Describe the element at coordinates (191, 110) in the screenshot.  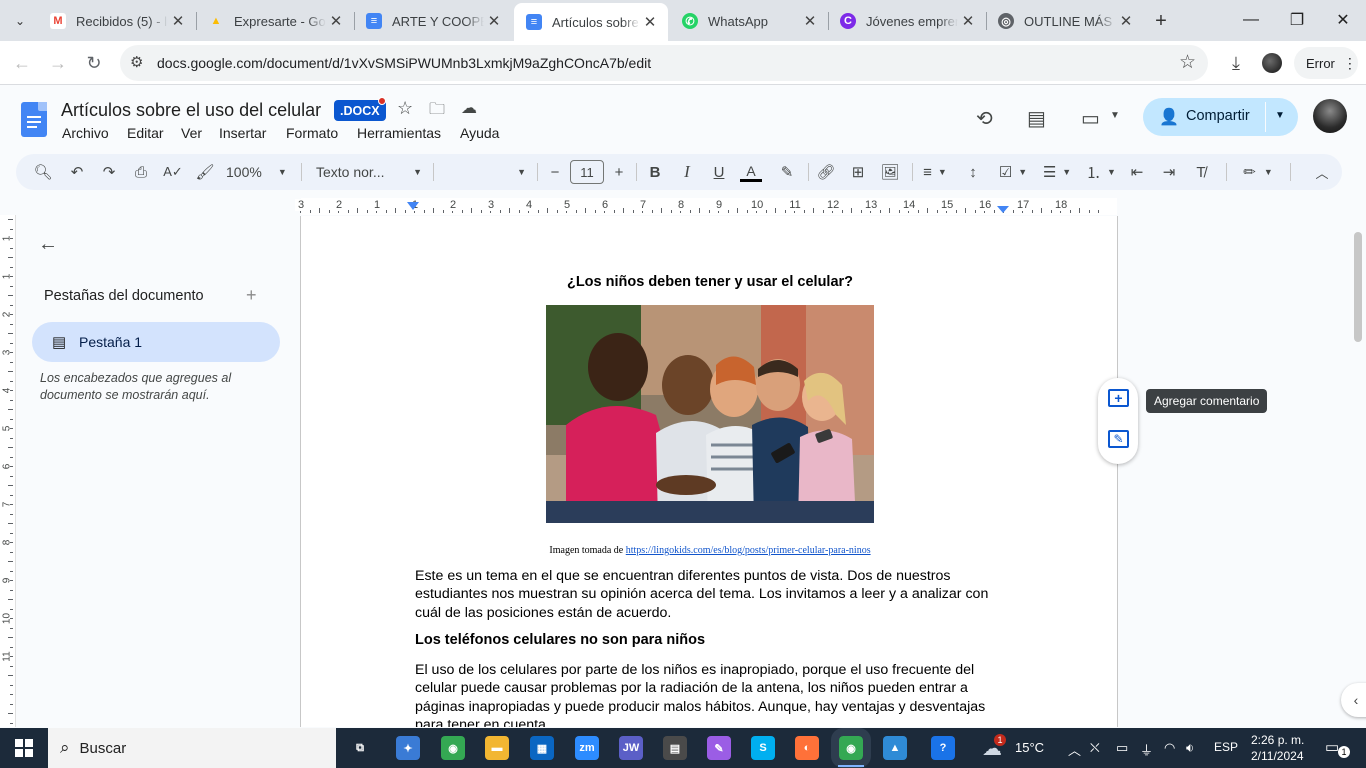
I see `document-title: Artículos sobre el uso del celular` at that location.